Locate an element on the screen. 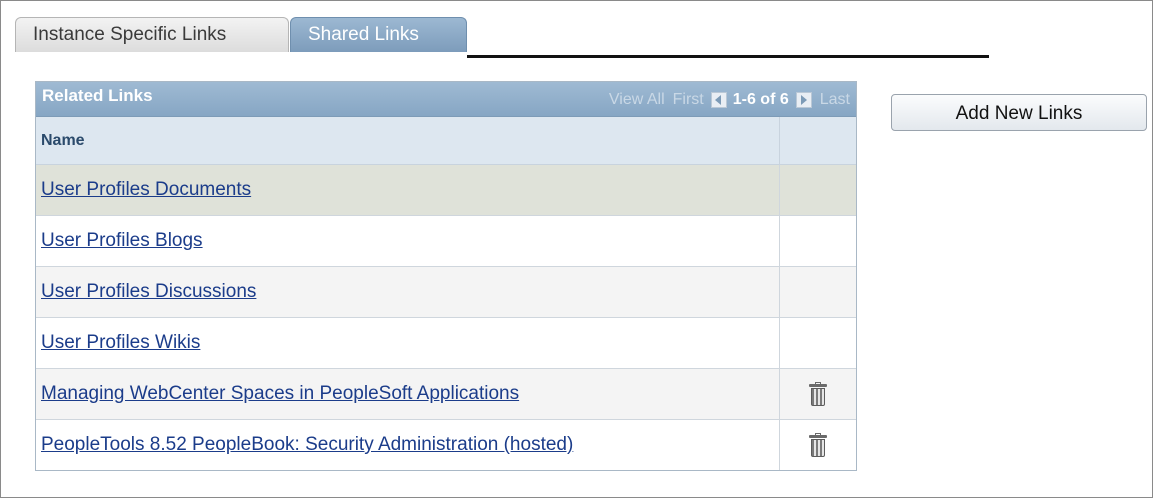 Image resolution: width=1153 pixels, height=498 pixels. tab-label: Shared Links is located at coordinates (363, 34).